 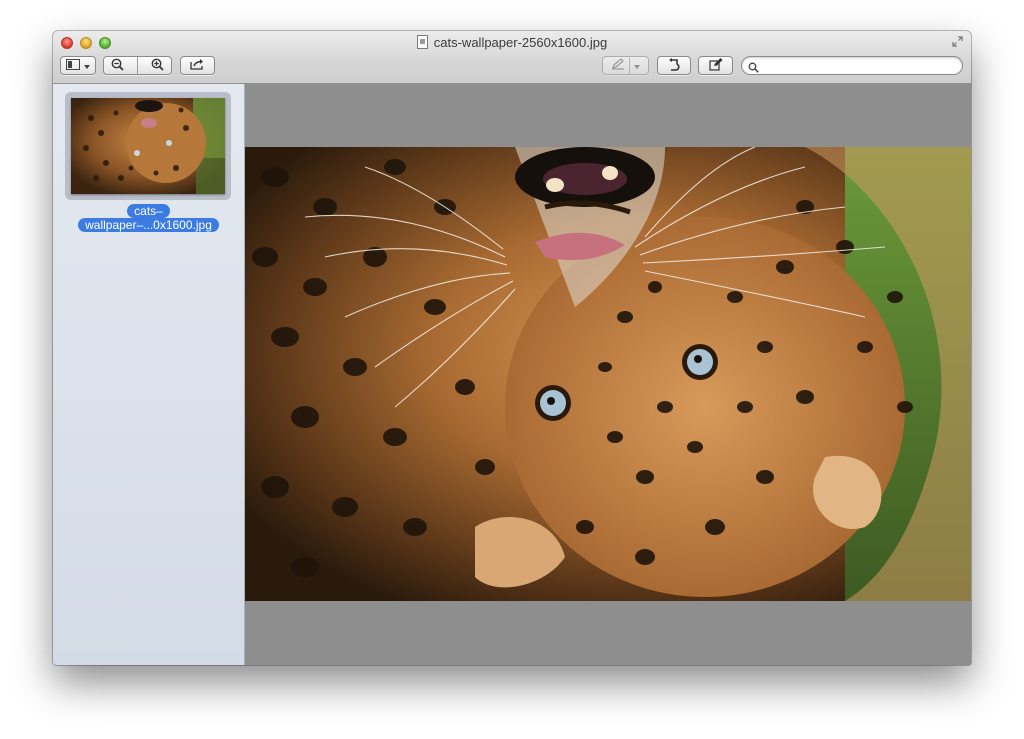 What do you see at coordinates (625, 65) in the screenshot?
I see `markup-pen-button` at bounding box center [625, 65].